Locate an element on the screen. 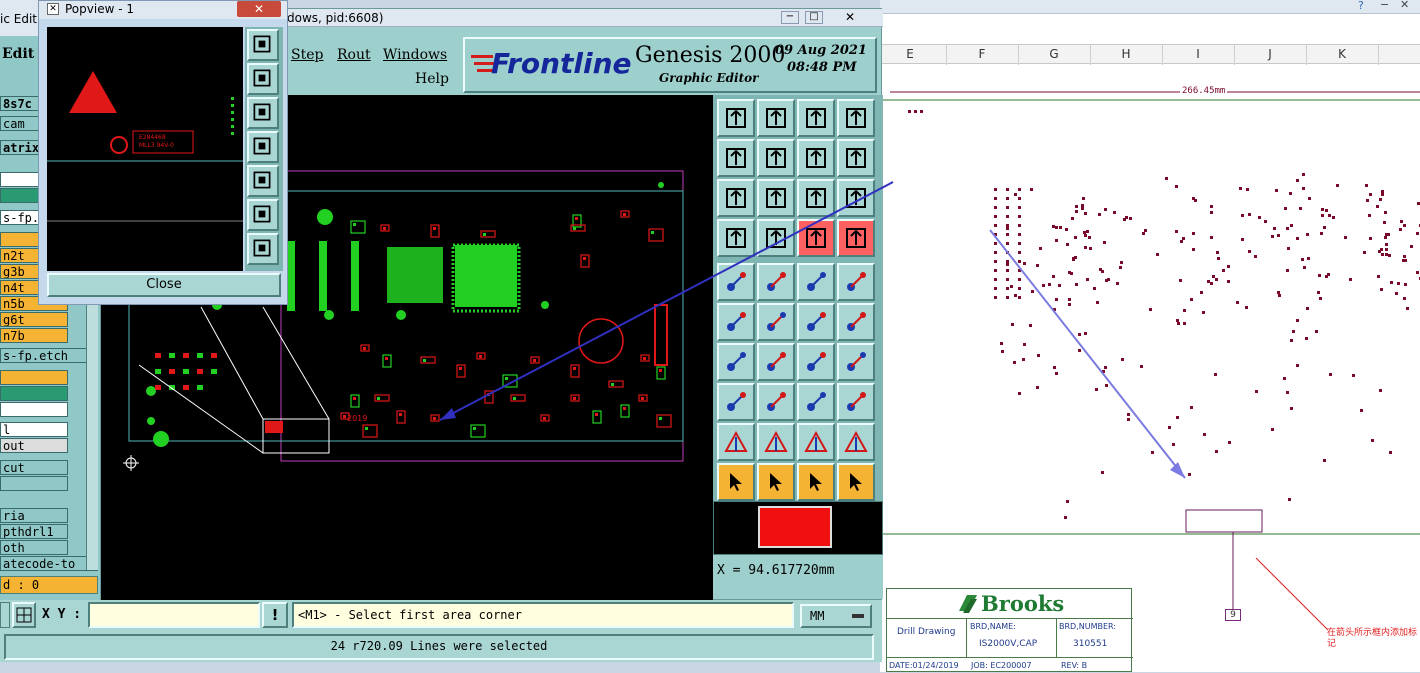 The image size is (1420, 673). zoom-center-button is located at coordinates (776, 198).